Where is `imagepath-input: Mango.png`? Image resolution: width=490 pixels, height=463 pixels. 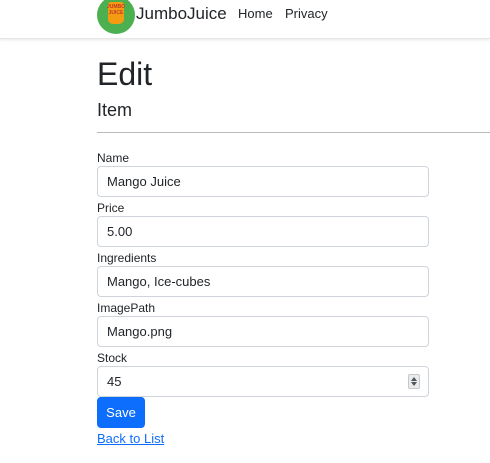
imagepath-input: Mango.png is located at coordinates (263, 331).